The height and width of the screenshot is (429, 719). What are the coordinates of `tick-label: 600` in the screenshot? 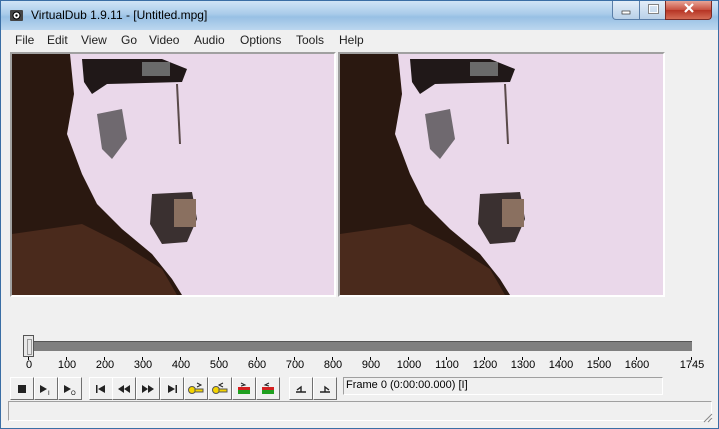 It's located at (257, 365).